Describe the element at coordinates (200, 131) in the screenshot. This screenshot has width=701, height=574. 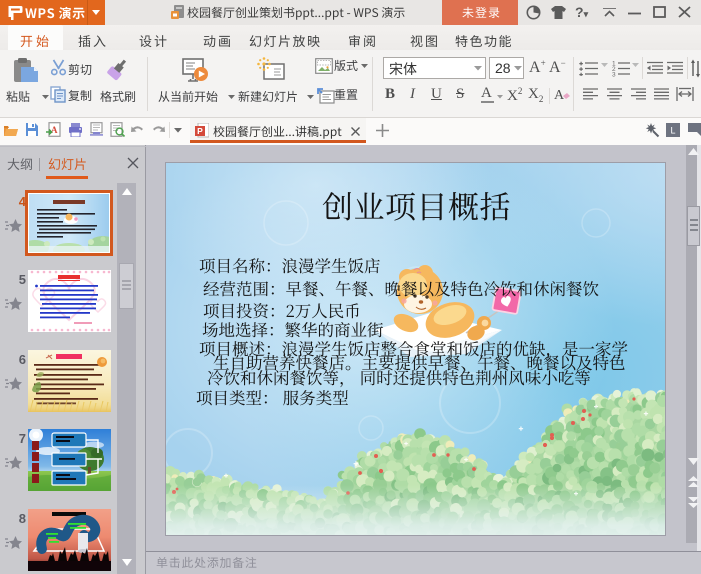
I see `svg-text: P` at that location.